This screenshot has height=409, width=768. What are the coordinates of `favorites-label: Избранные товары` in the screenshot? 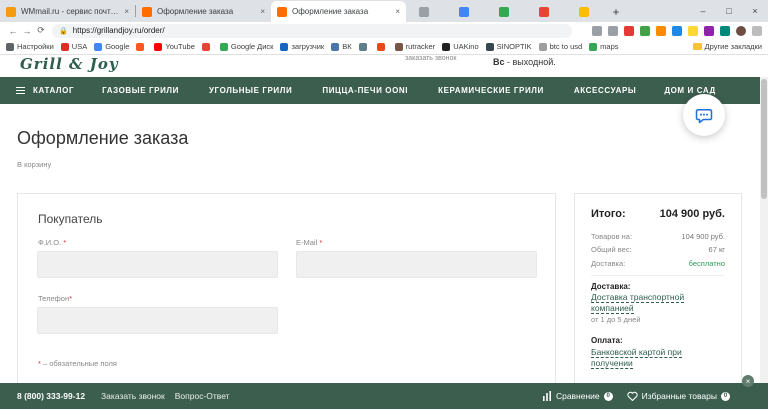 It's located at (679, 396).